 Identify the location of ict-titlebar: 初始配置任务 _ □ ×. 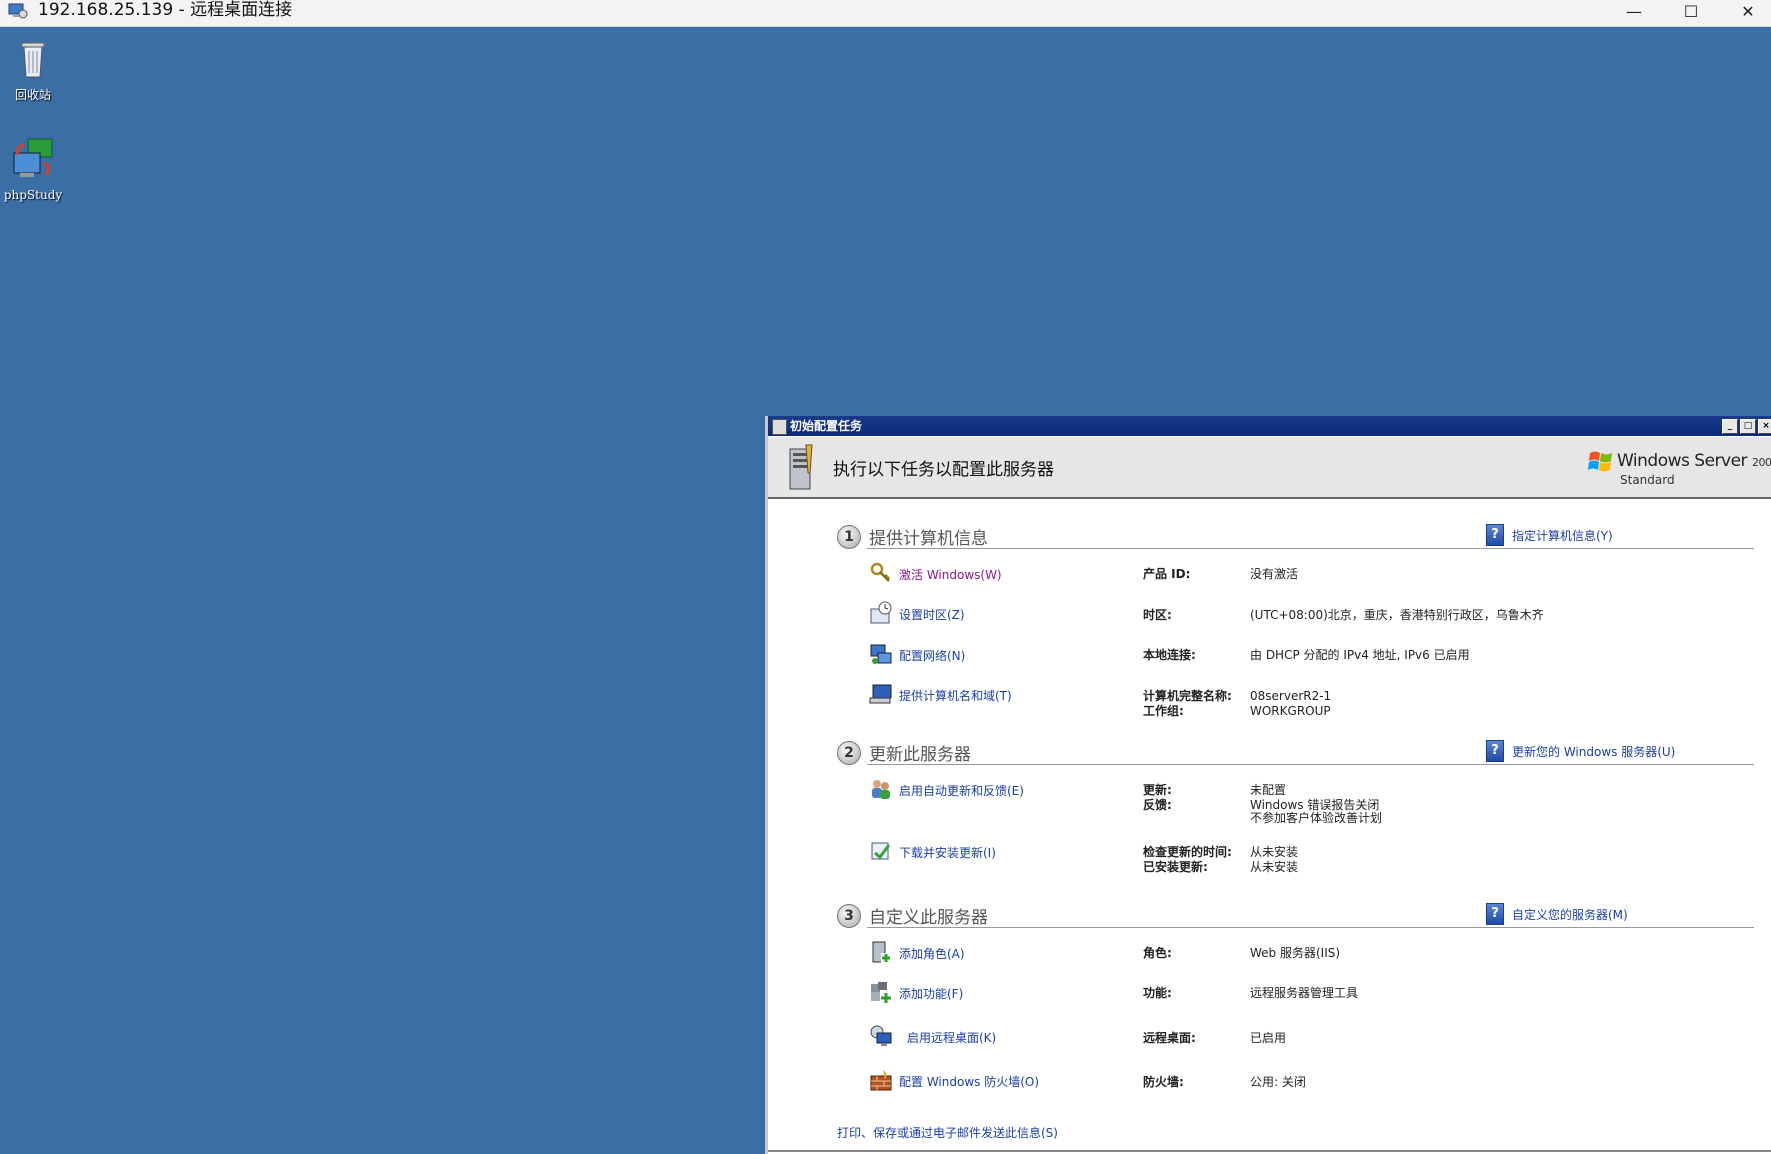
(1269, 426).